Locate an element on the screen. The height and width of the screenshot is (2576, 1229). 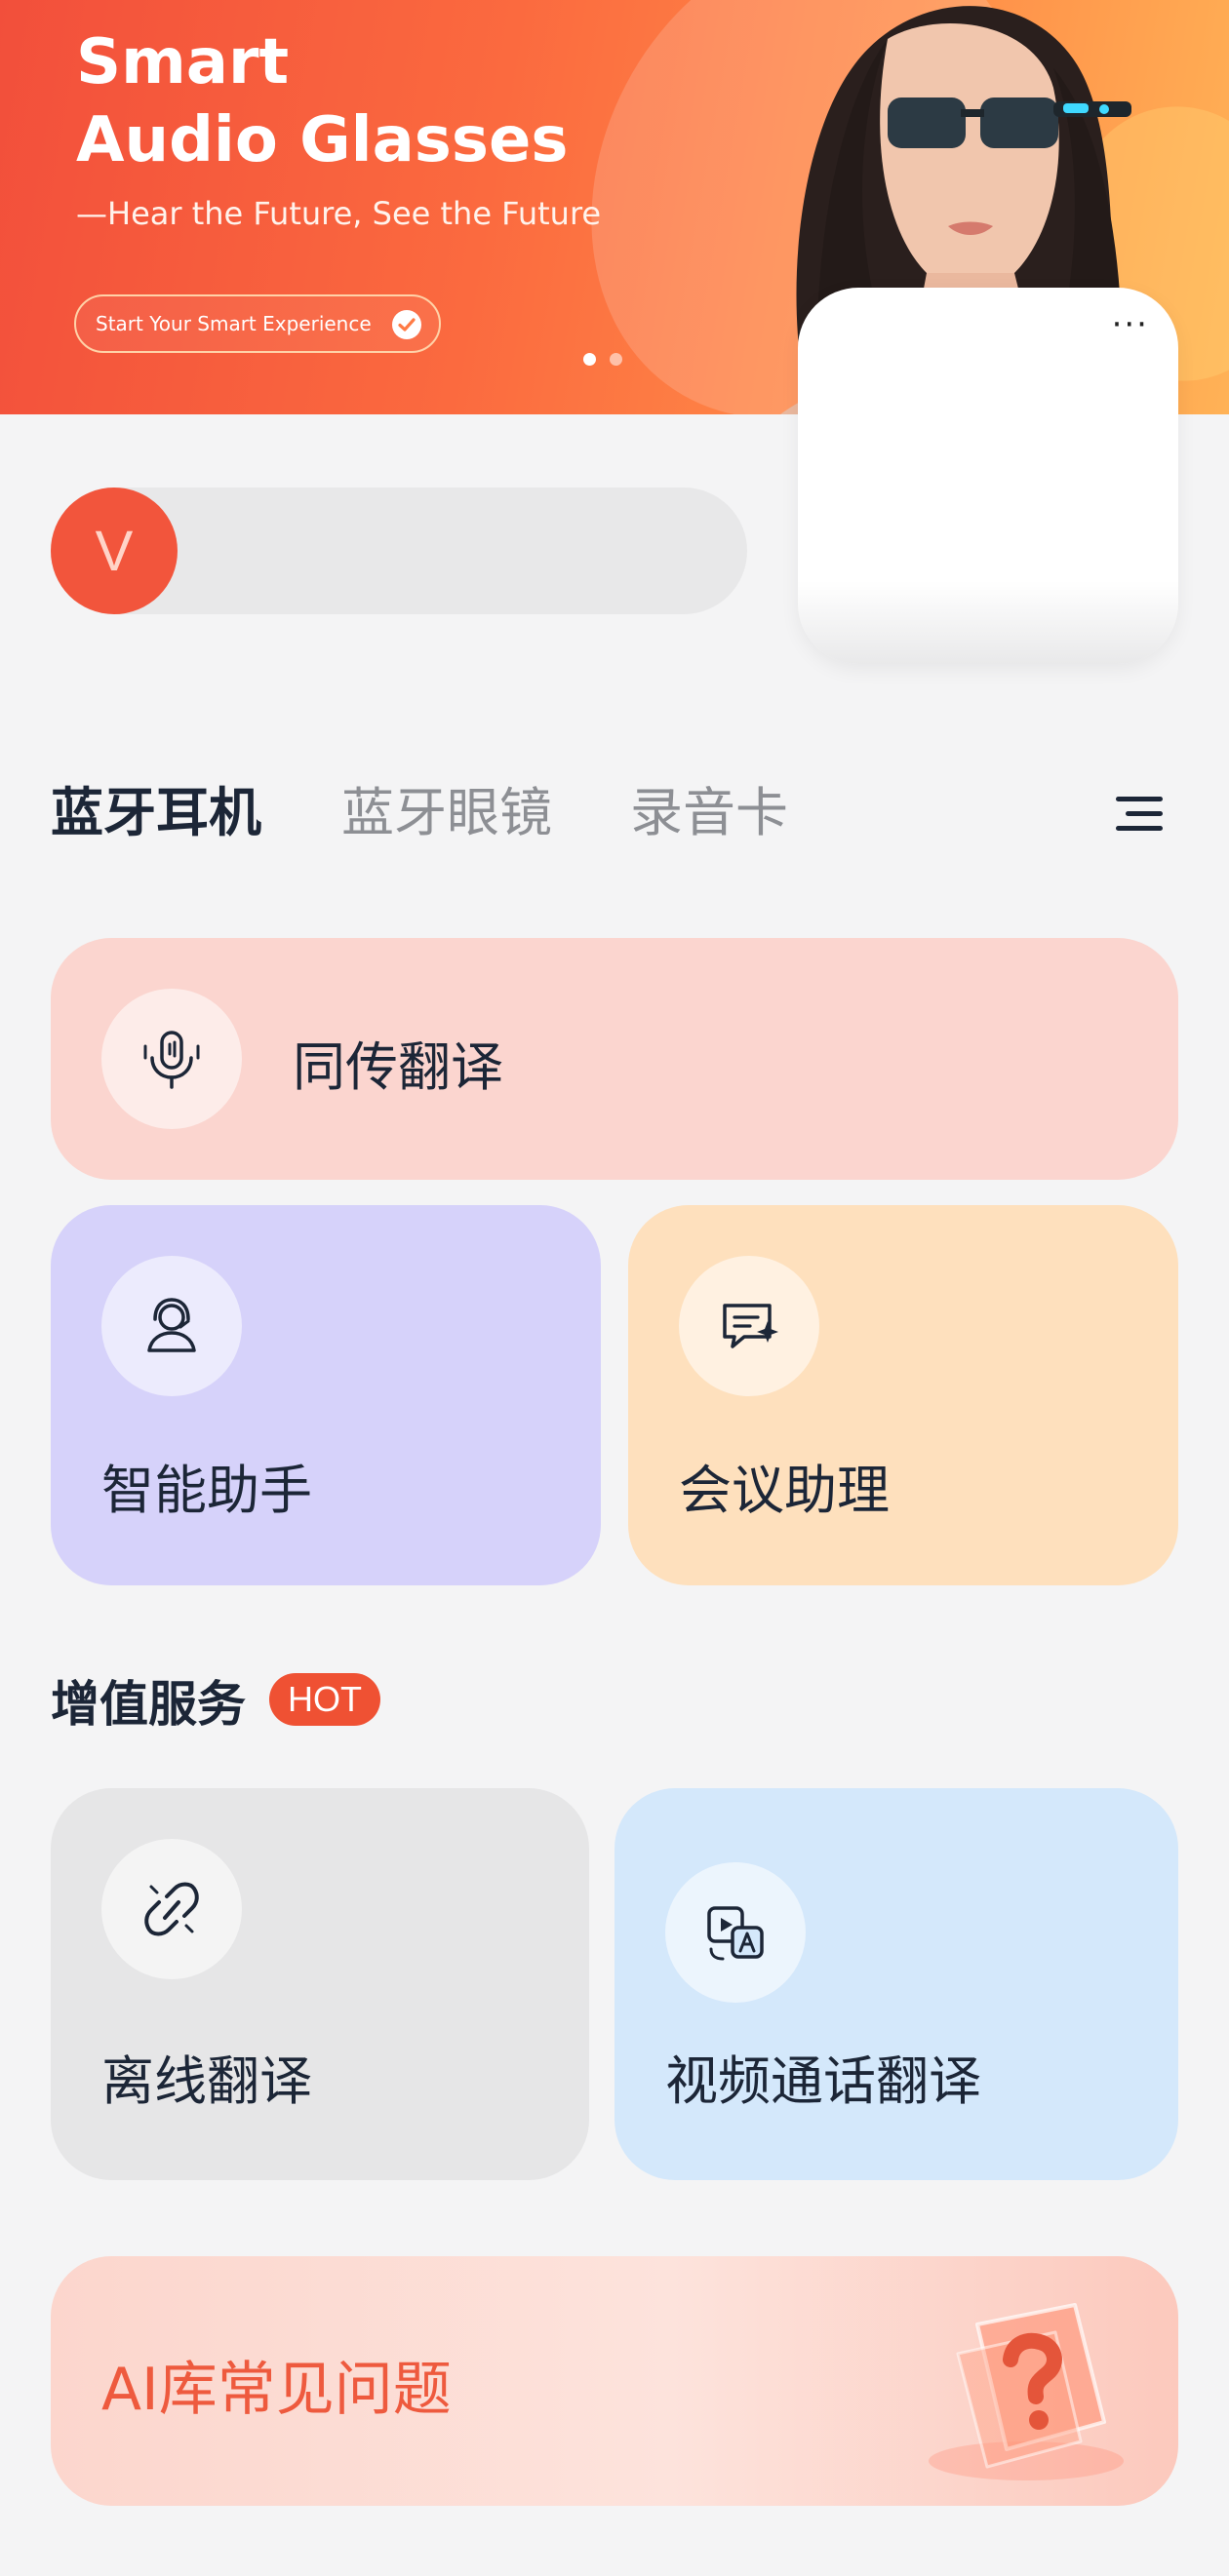
meeting-assistant-label: 会议助理 is located at coordinates (784, 1490).